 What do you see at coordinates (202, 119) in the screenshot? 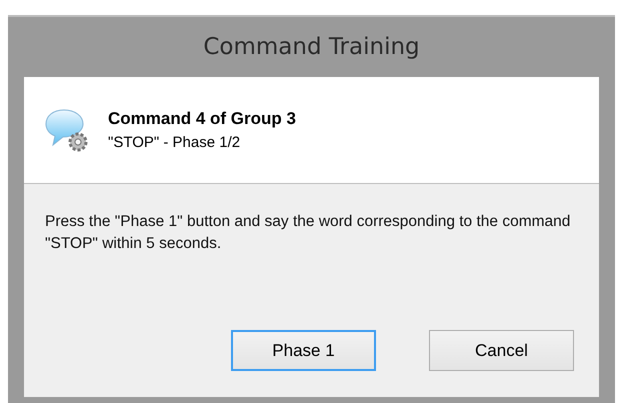
I see `command-title: Command 4 of Group 3` at bounding box center [202, 119].